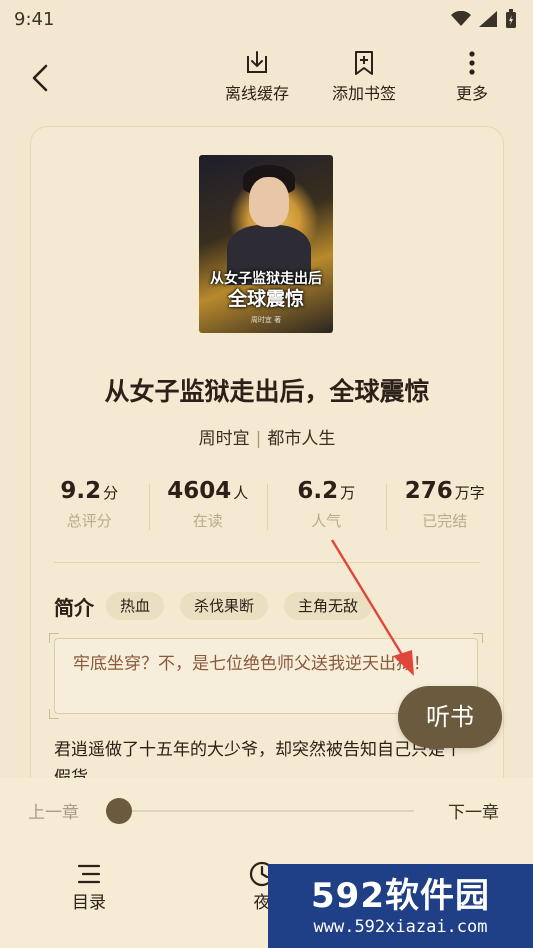  Describe the element at coordinates (472, 93) in the screenshot. I see `more-label: 更多` at that location.